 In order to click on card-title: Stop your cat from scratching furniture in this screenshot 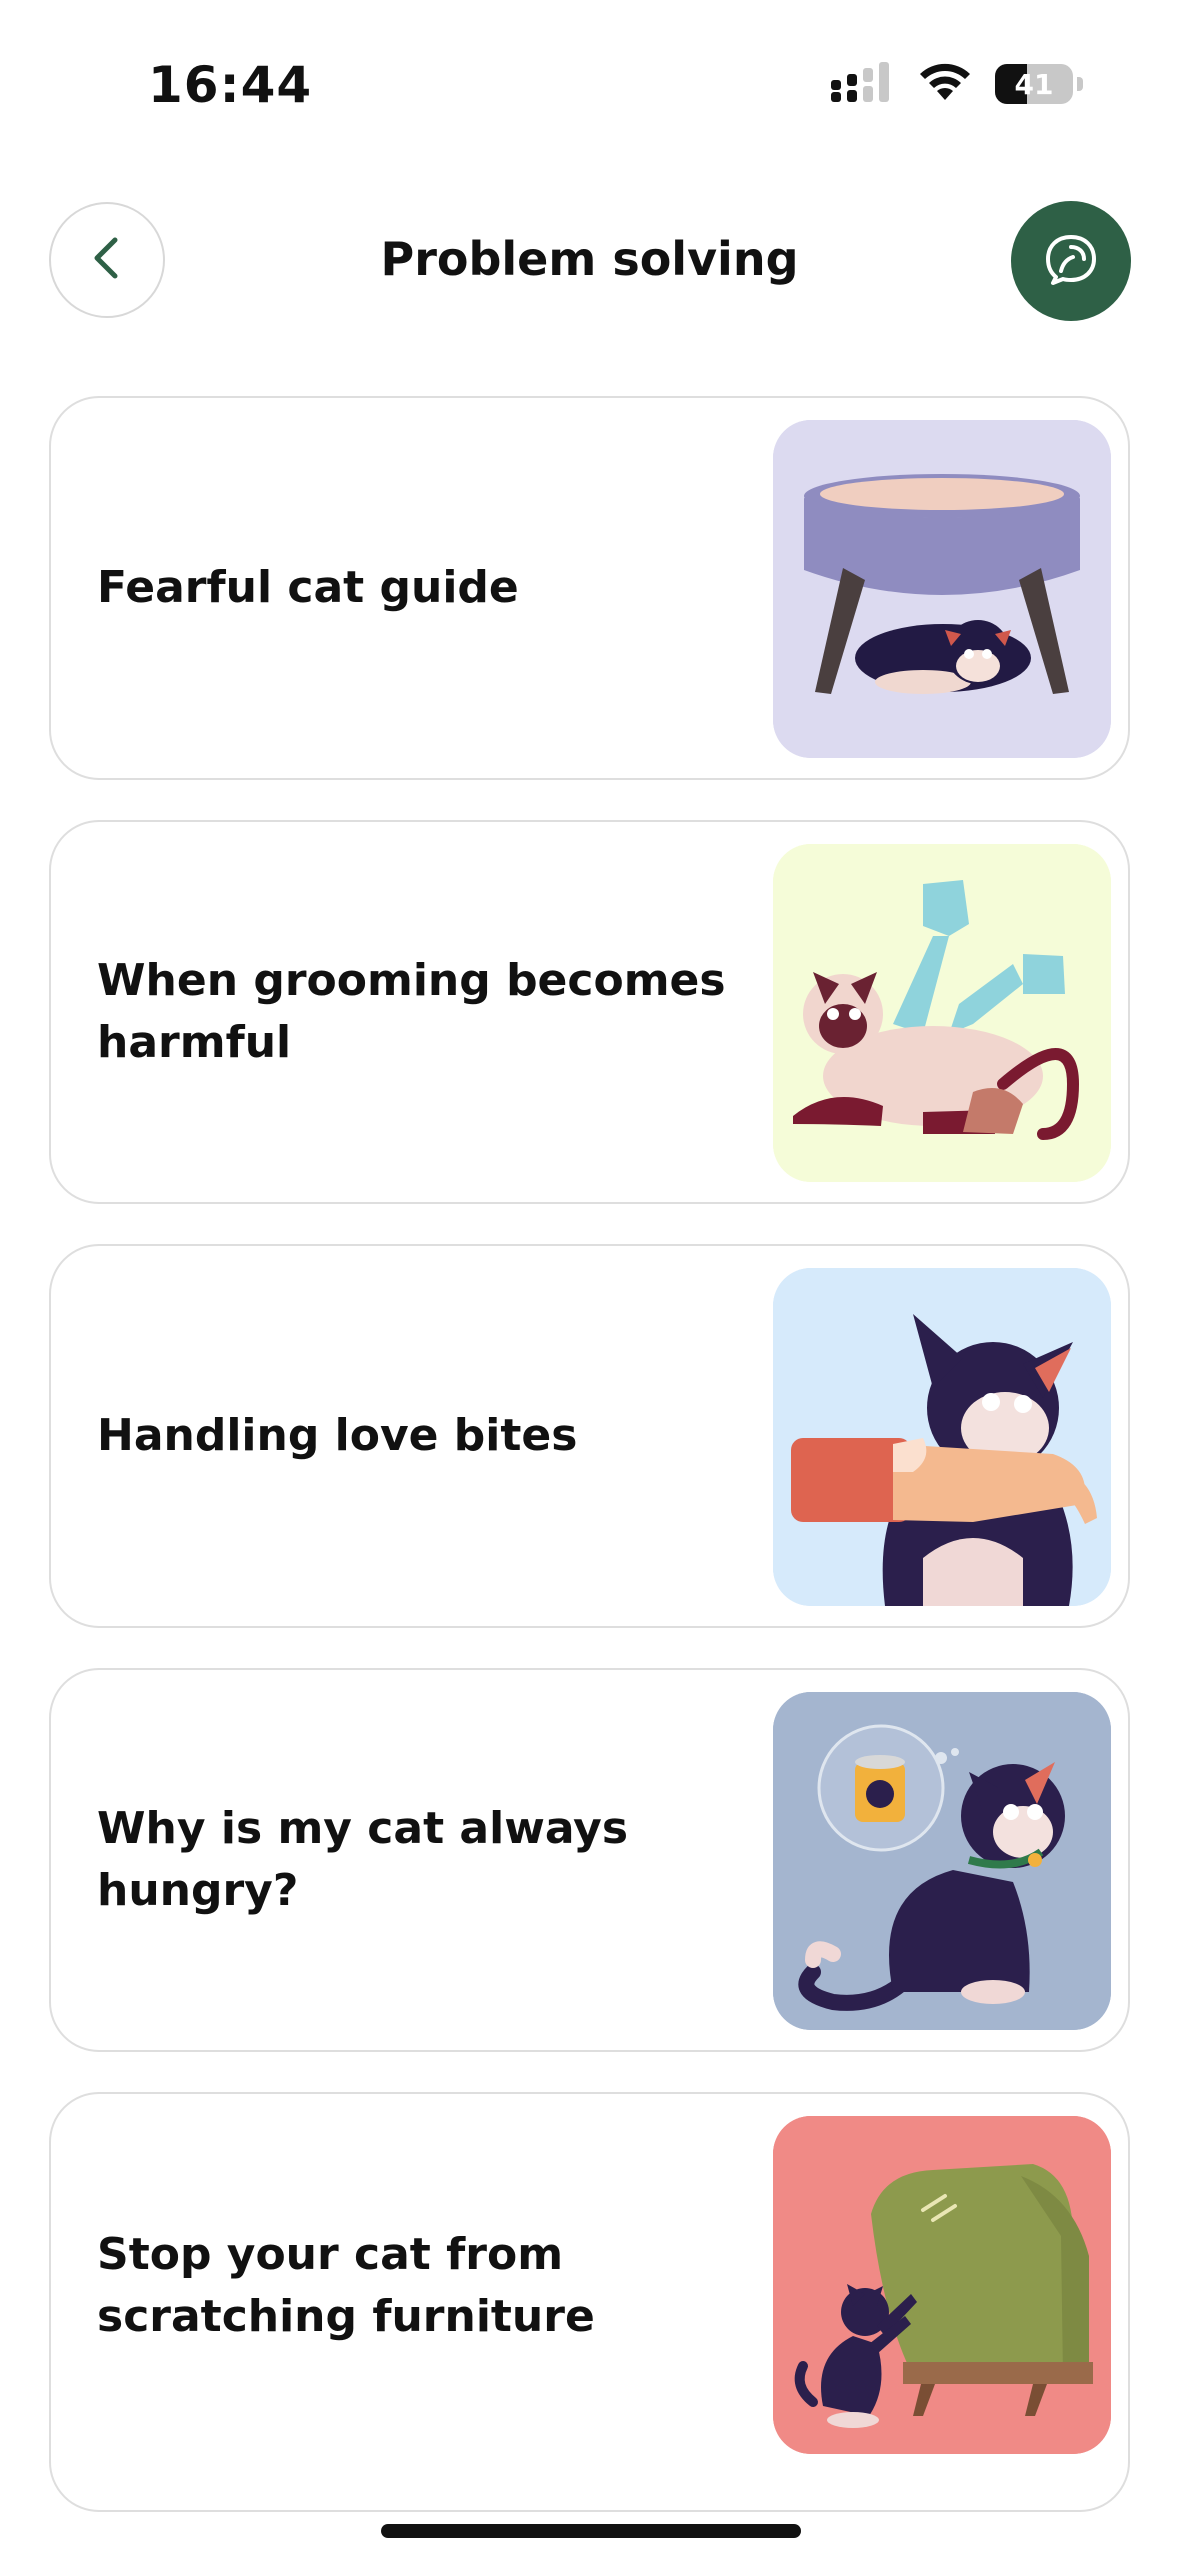, I will do `click(346, 2285)`.